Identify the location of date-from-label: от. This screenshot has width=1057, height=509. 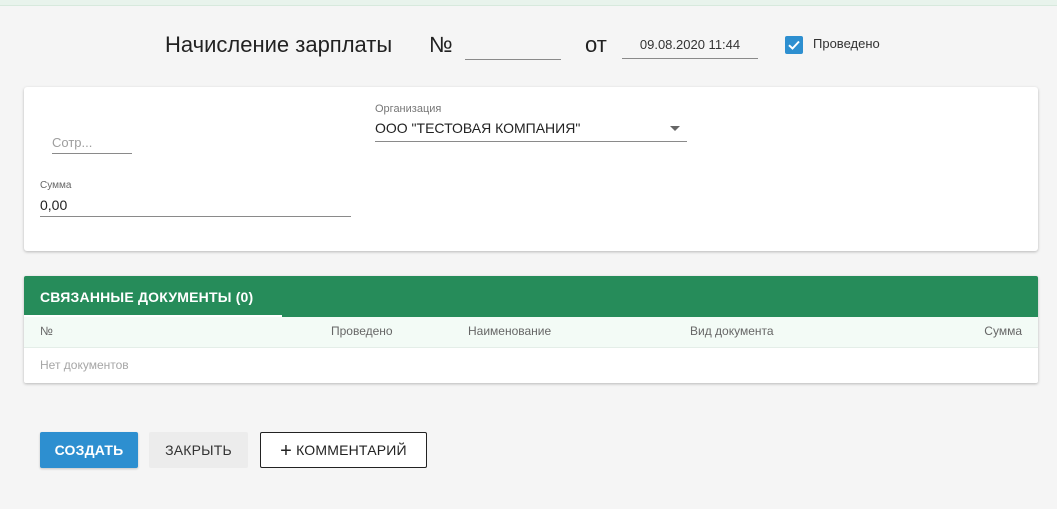
(596, 44).